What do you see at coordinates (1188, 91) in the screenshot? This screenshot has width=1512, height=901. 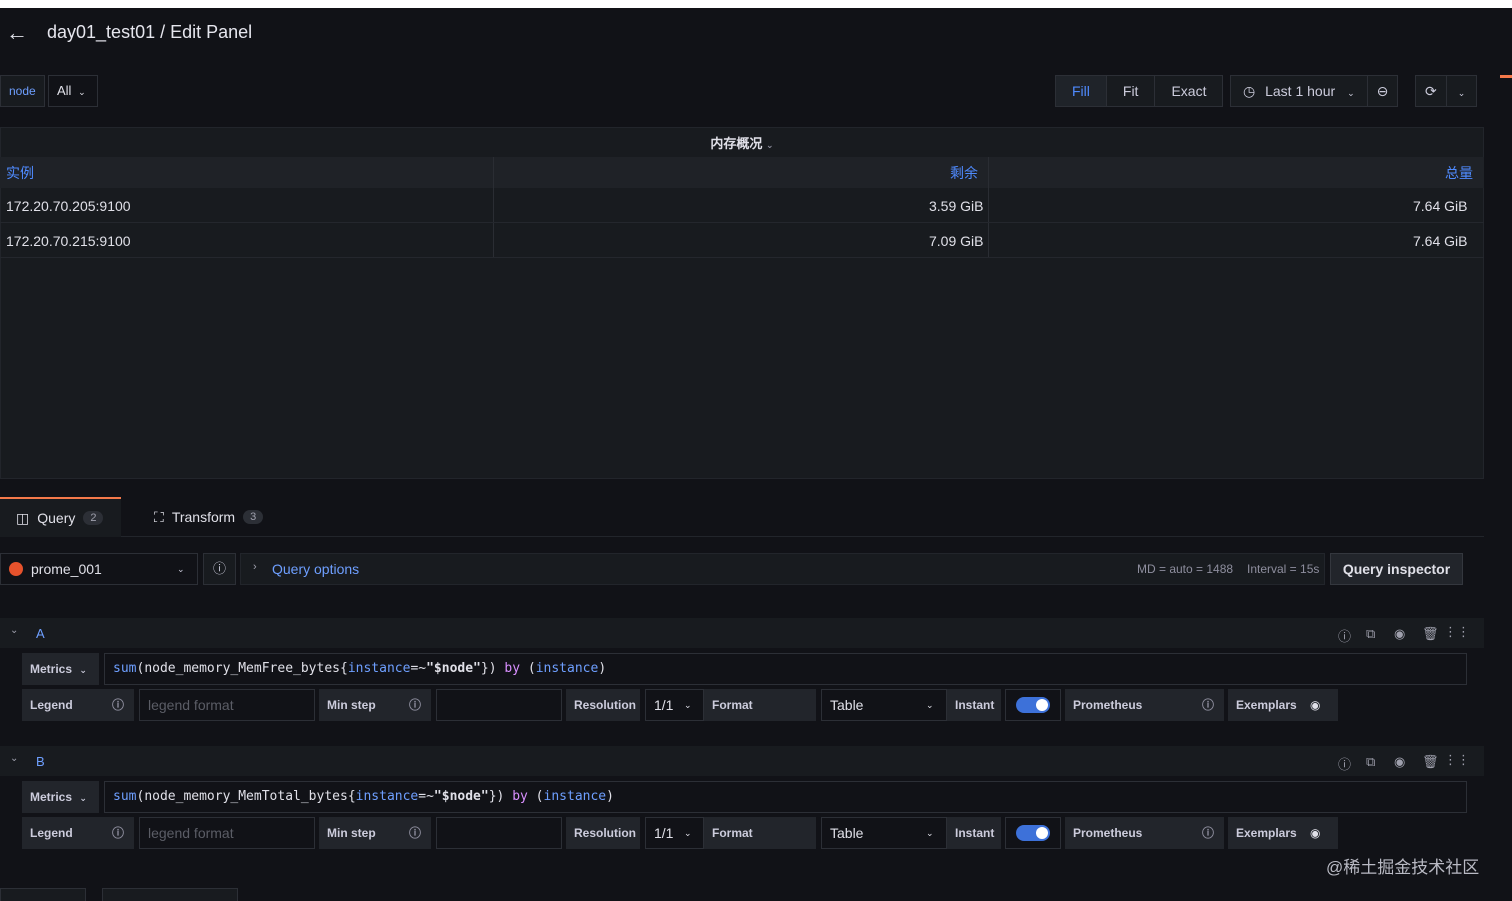 I see `exact-button: Exact` at bounding box center [1188, 91].